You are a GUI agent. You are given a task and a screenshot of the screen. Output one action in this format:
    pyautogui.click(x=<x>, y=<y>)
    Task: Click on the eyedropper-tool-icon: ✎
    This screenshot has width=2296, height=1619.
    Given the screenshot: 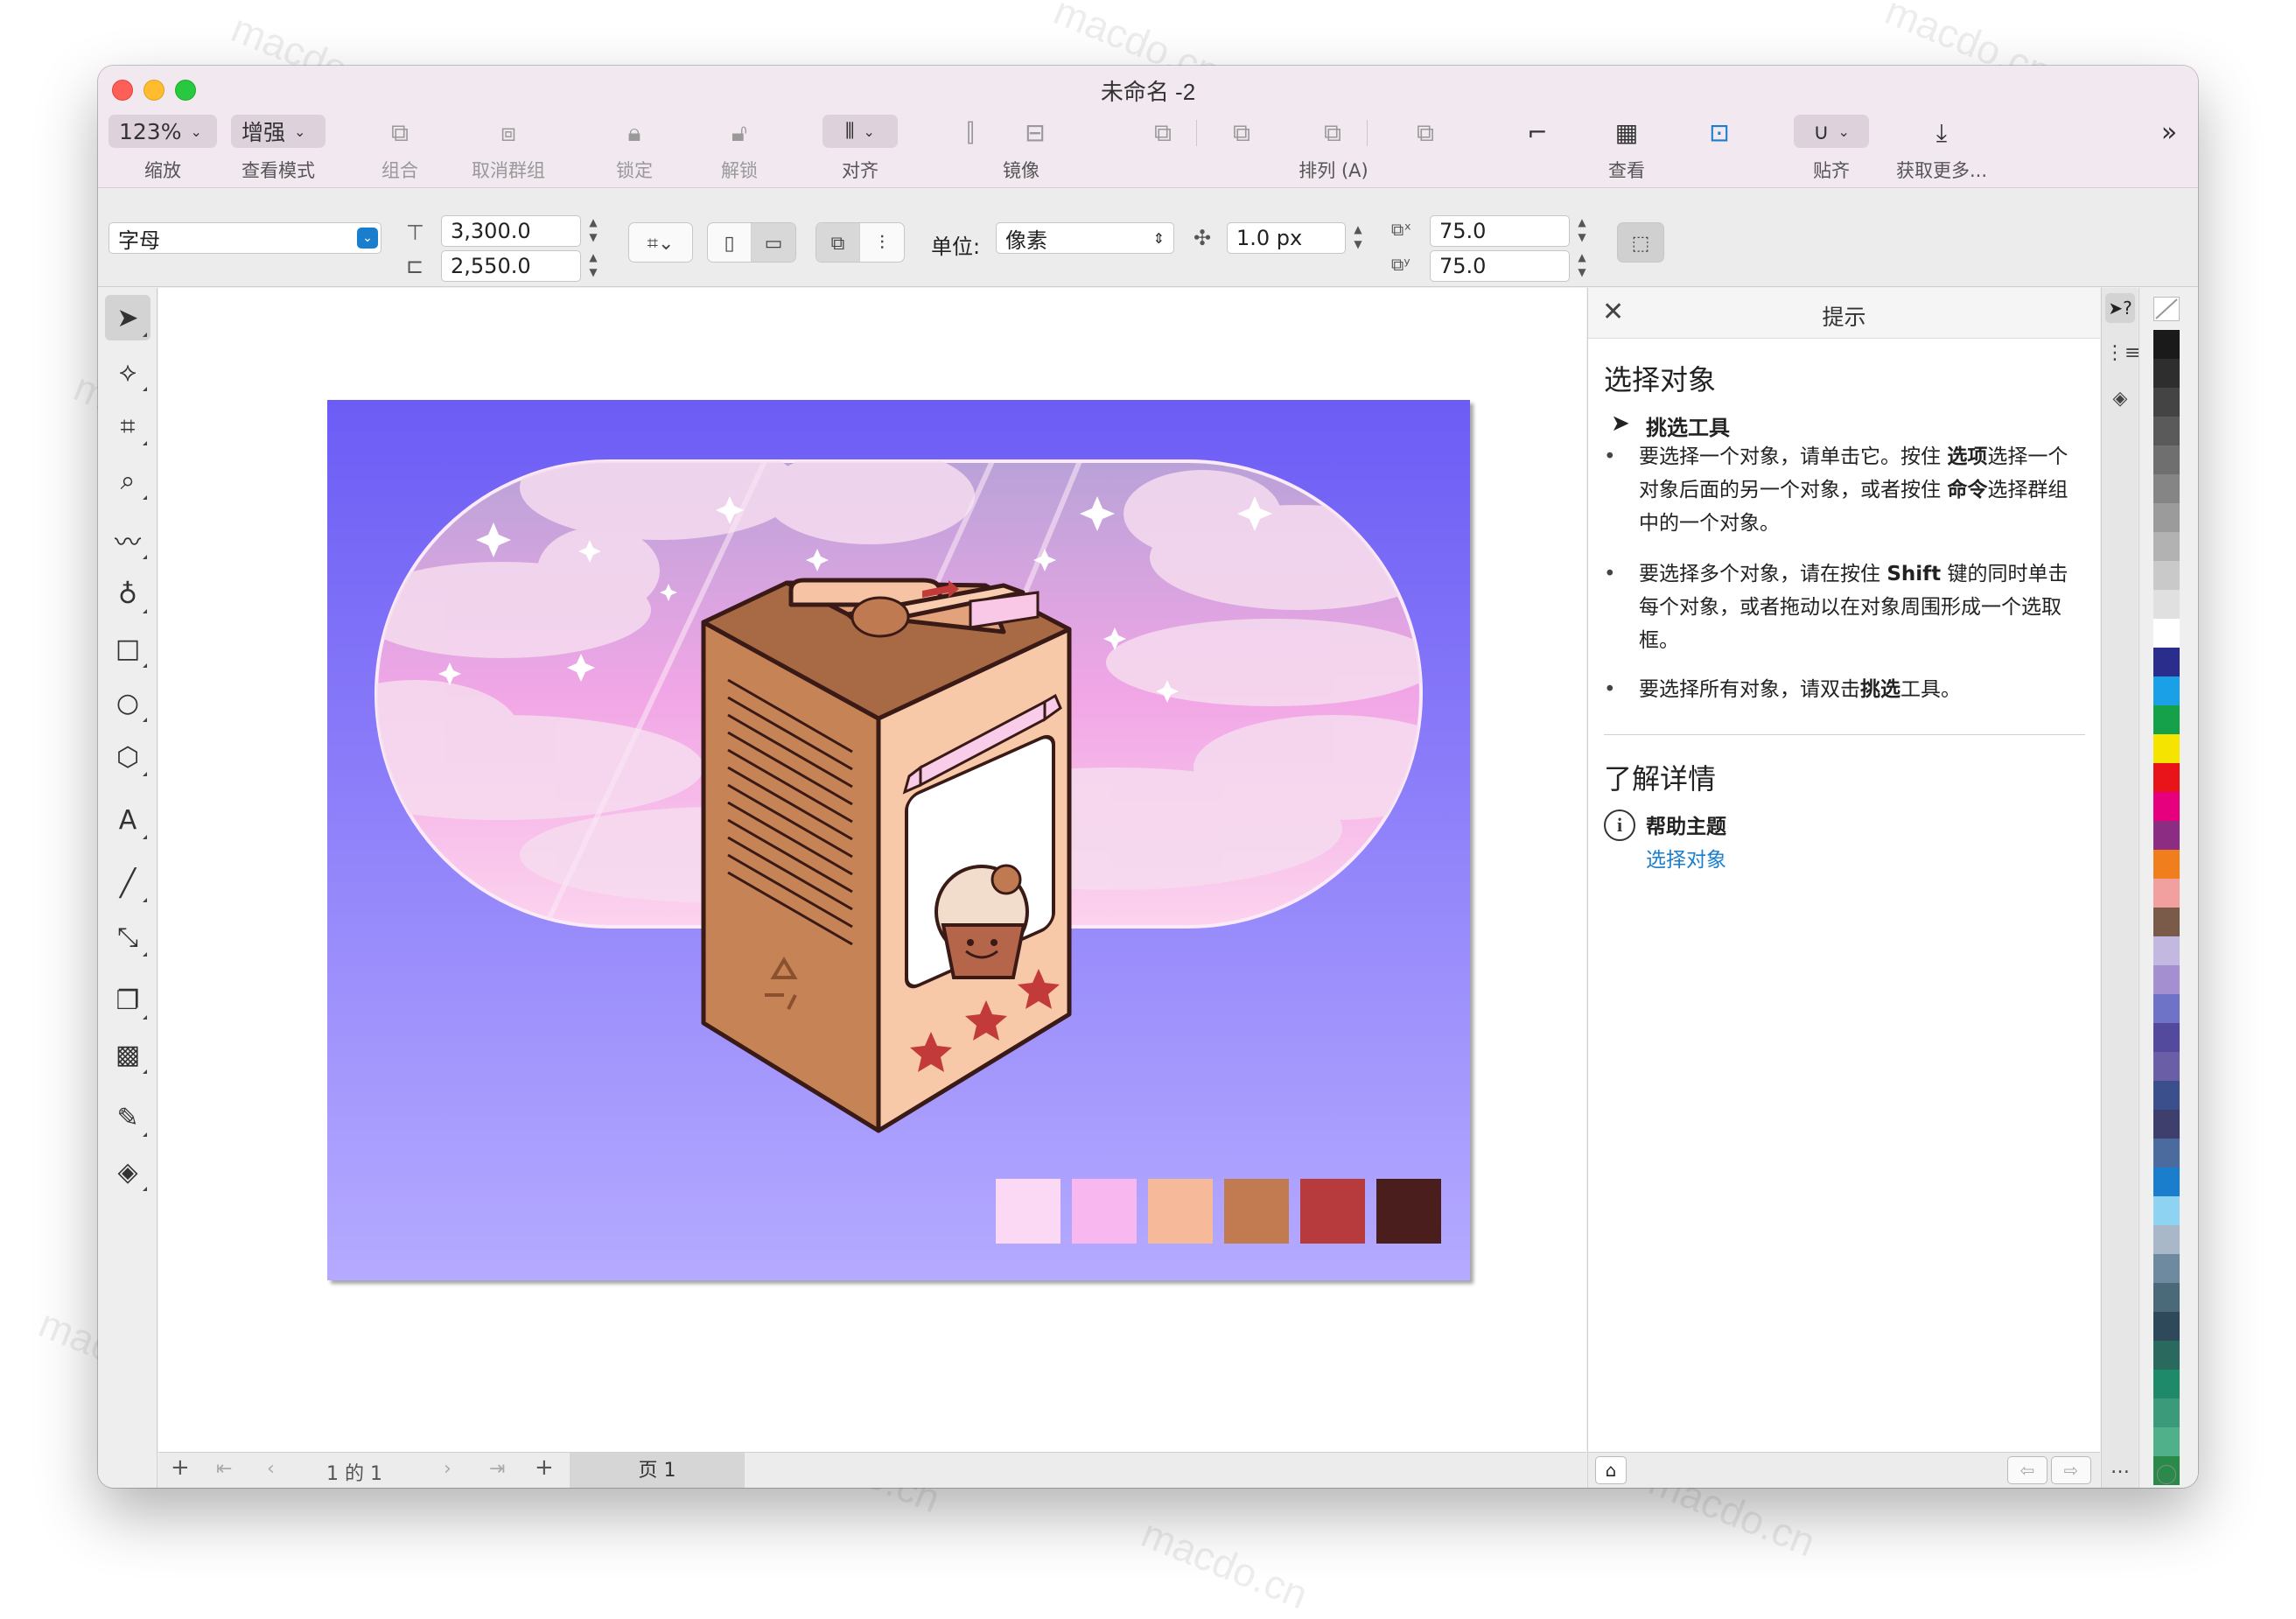 What is the action you would take?
    pyautogui.click(x=127, y=1118)
    